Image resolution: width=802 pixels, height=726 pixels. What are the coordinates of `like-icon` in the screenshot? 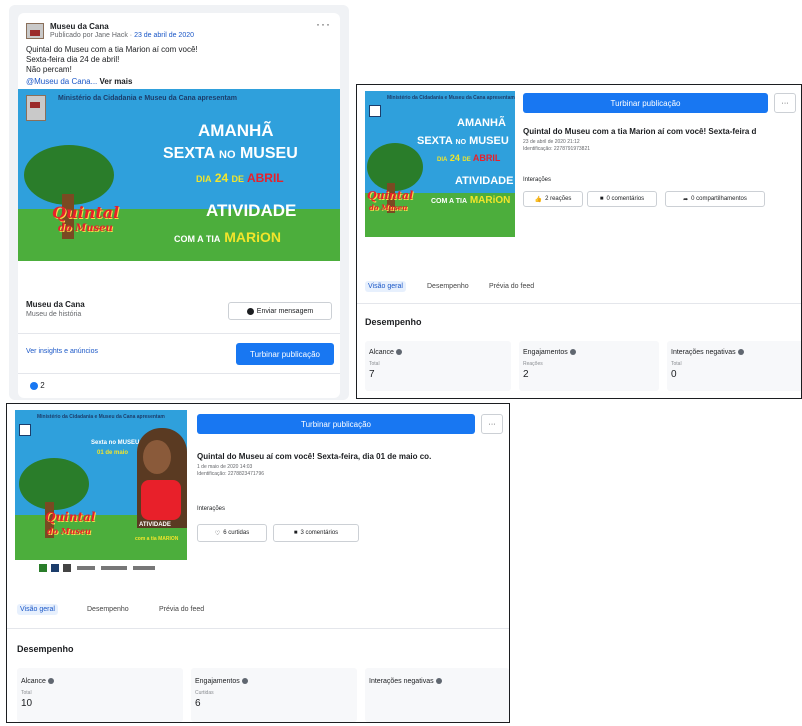 It's located at (34, 385).